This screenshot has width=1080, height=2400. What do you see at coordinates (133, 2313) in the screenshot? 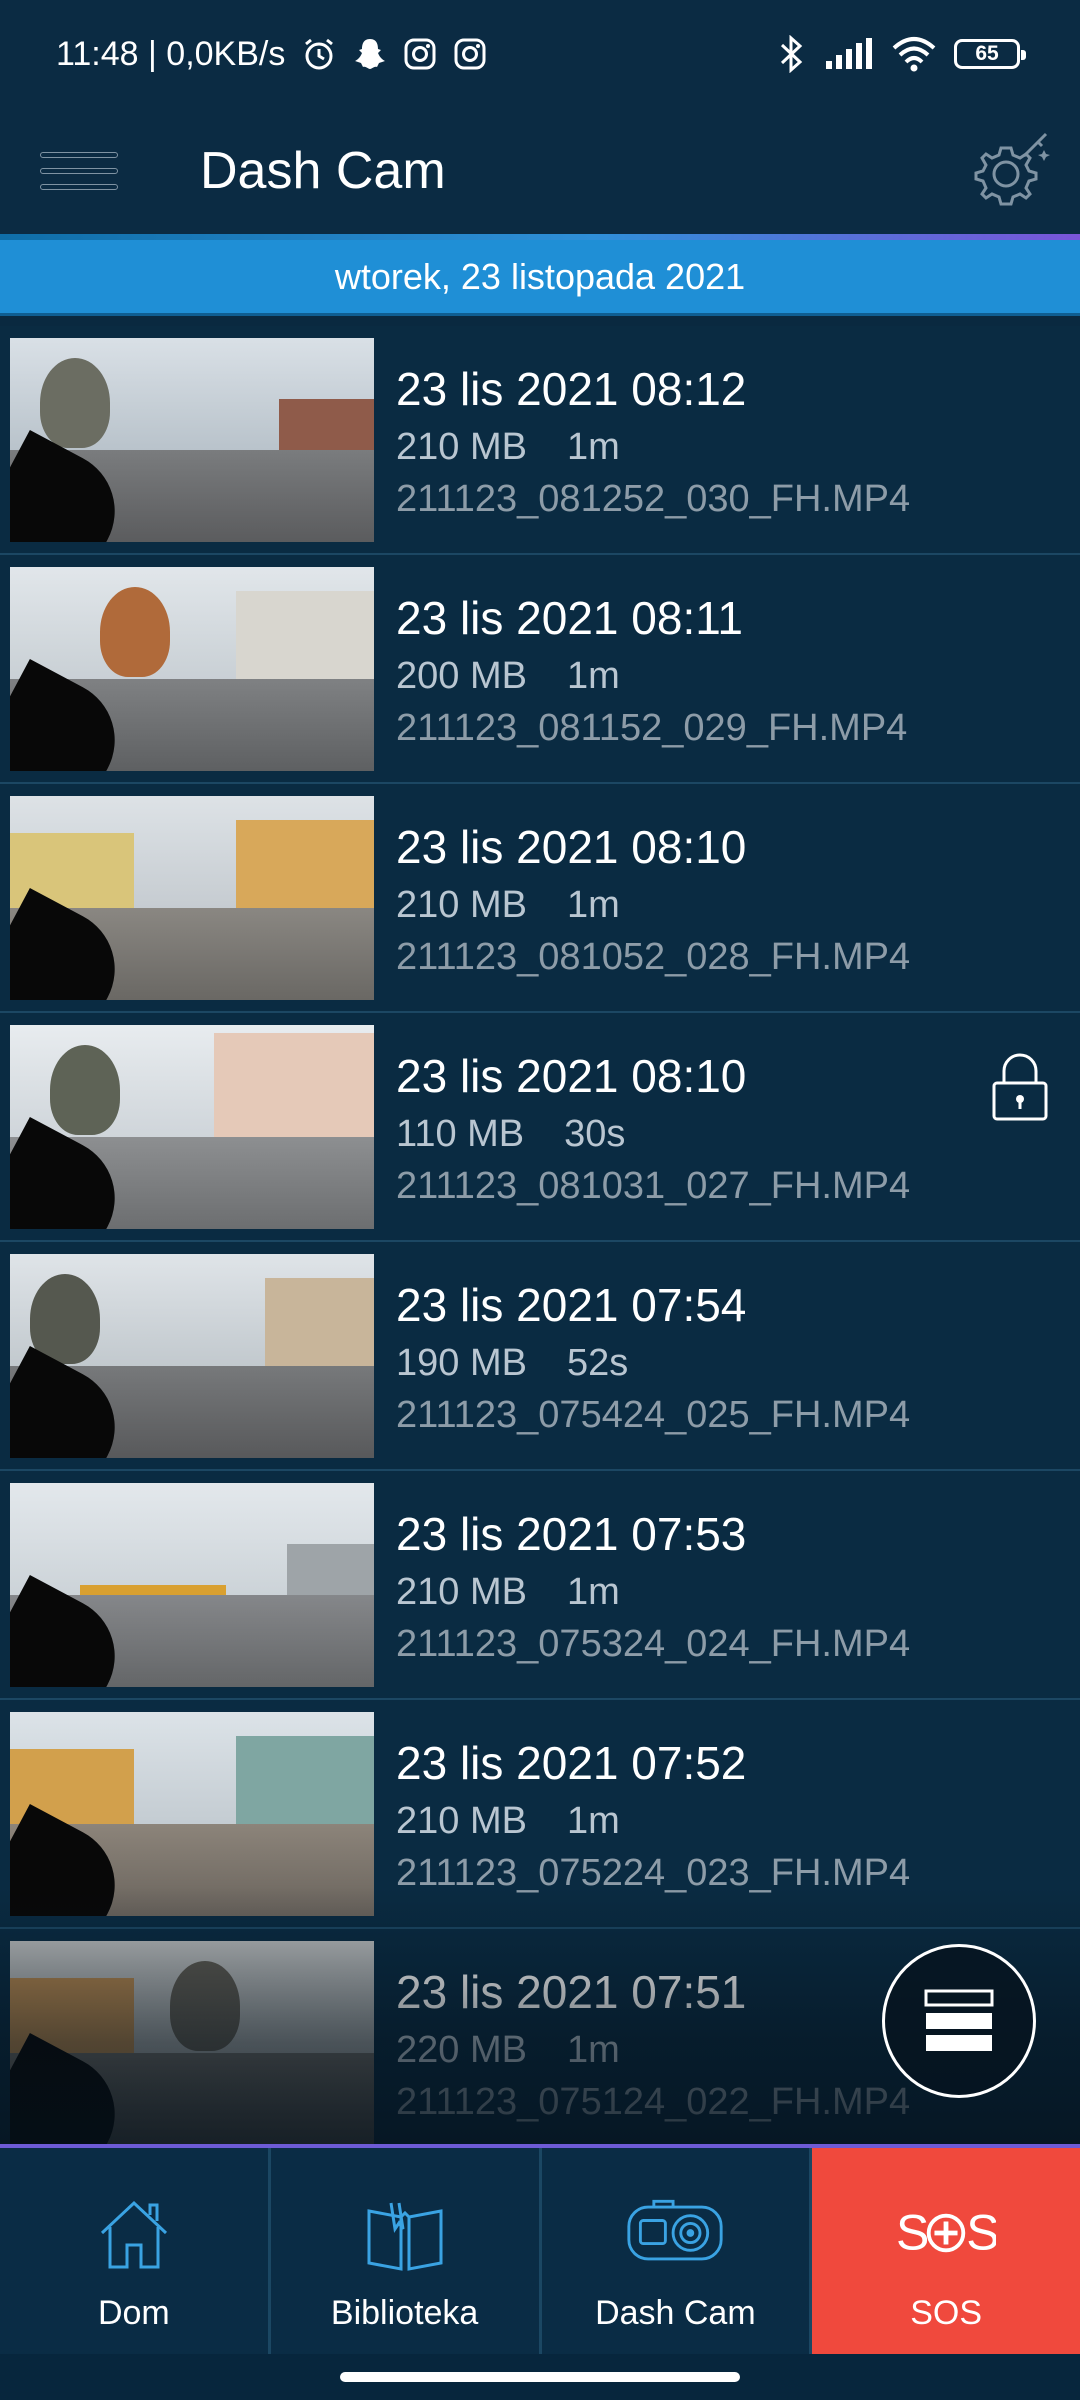
I see `nav-home-label: Dom` at bounding box center [133, 2313].